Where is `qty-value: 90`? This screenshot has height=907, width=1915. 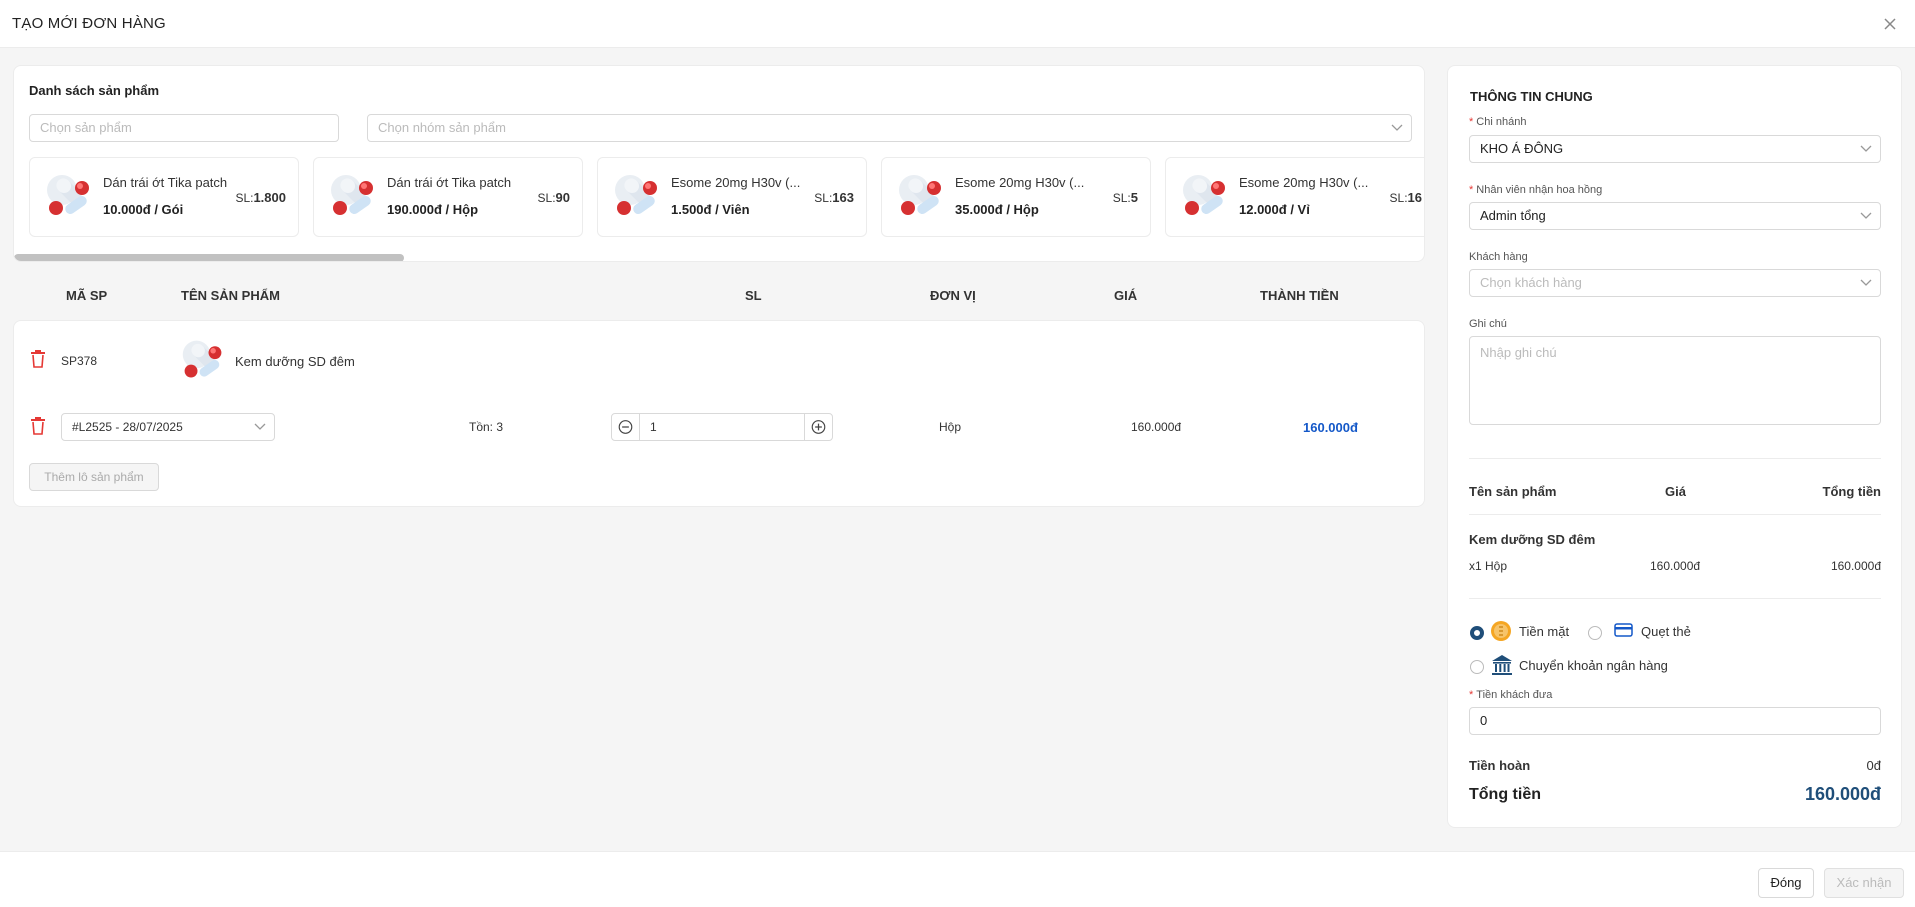 qty-value: 90 is located at coordinates (562, 197).